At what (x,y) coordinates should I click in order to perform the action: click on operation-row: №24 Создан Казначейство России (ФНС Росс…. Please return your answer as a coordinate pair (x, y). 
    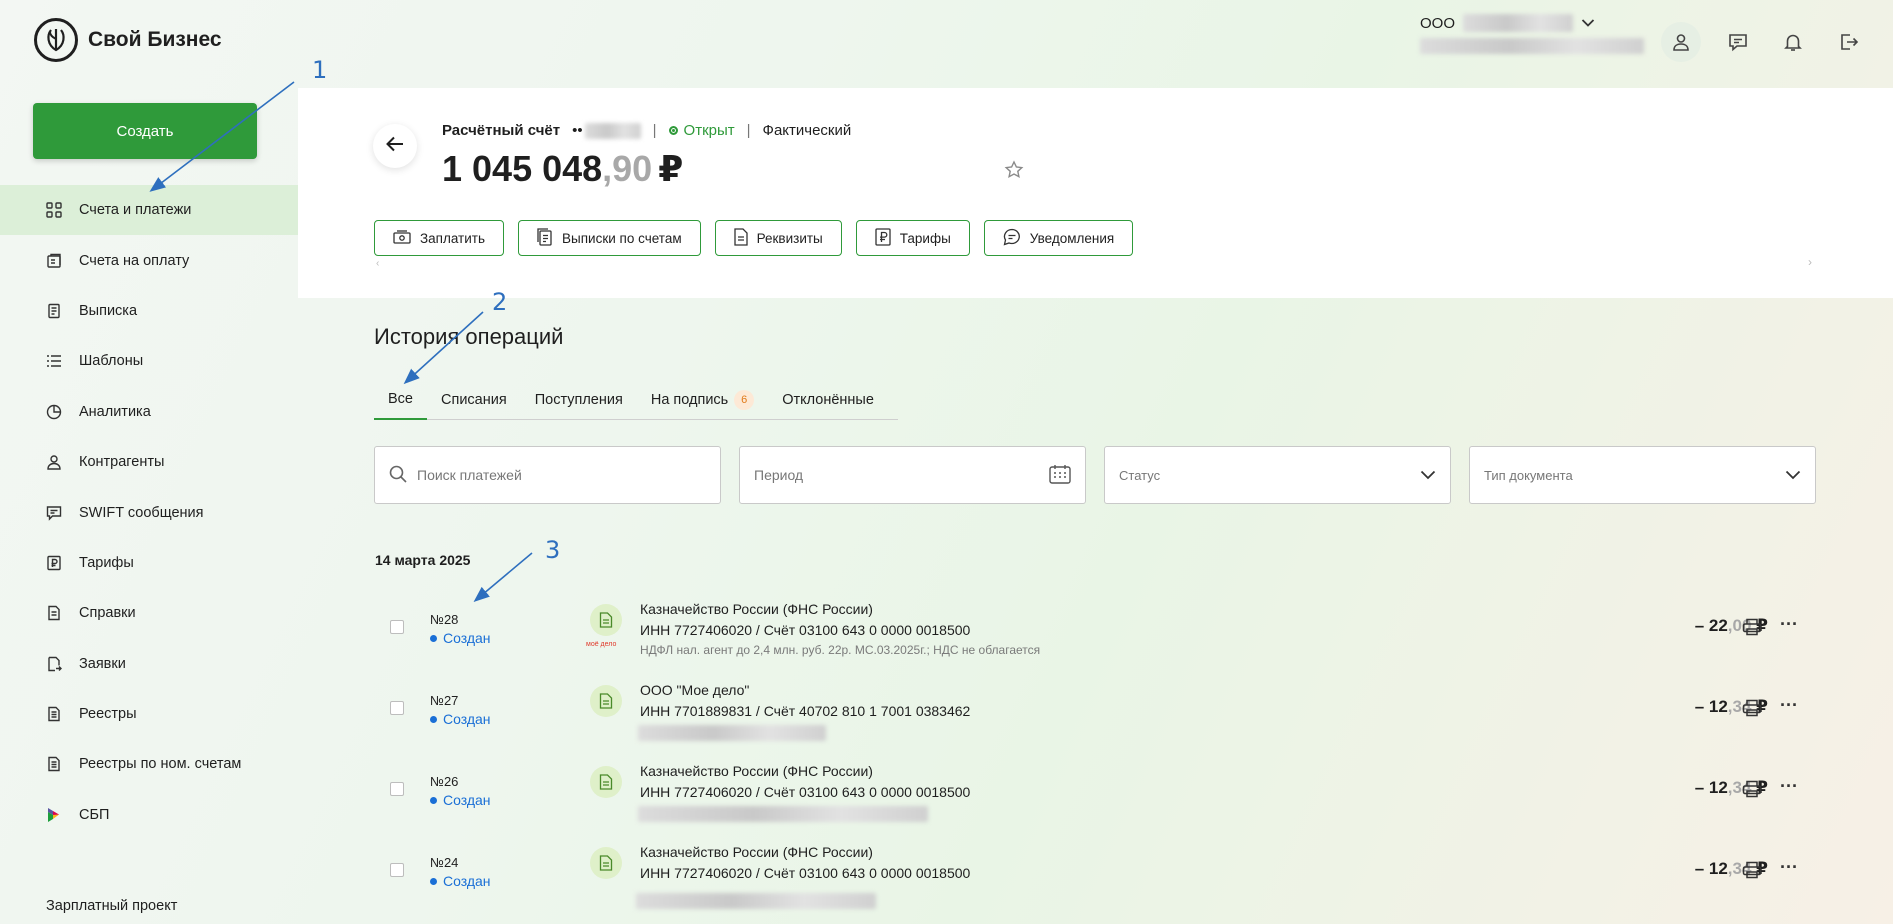
    Looking at the image, I should click on (1094, 875).